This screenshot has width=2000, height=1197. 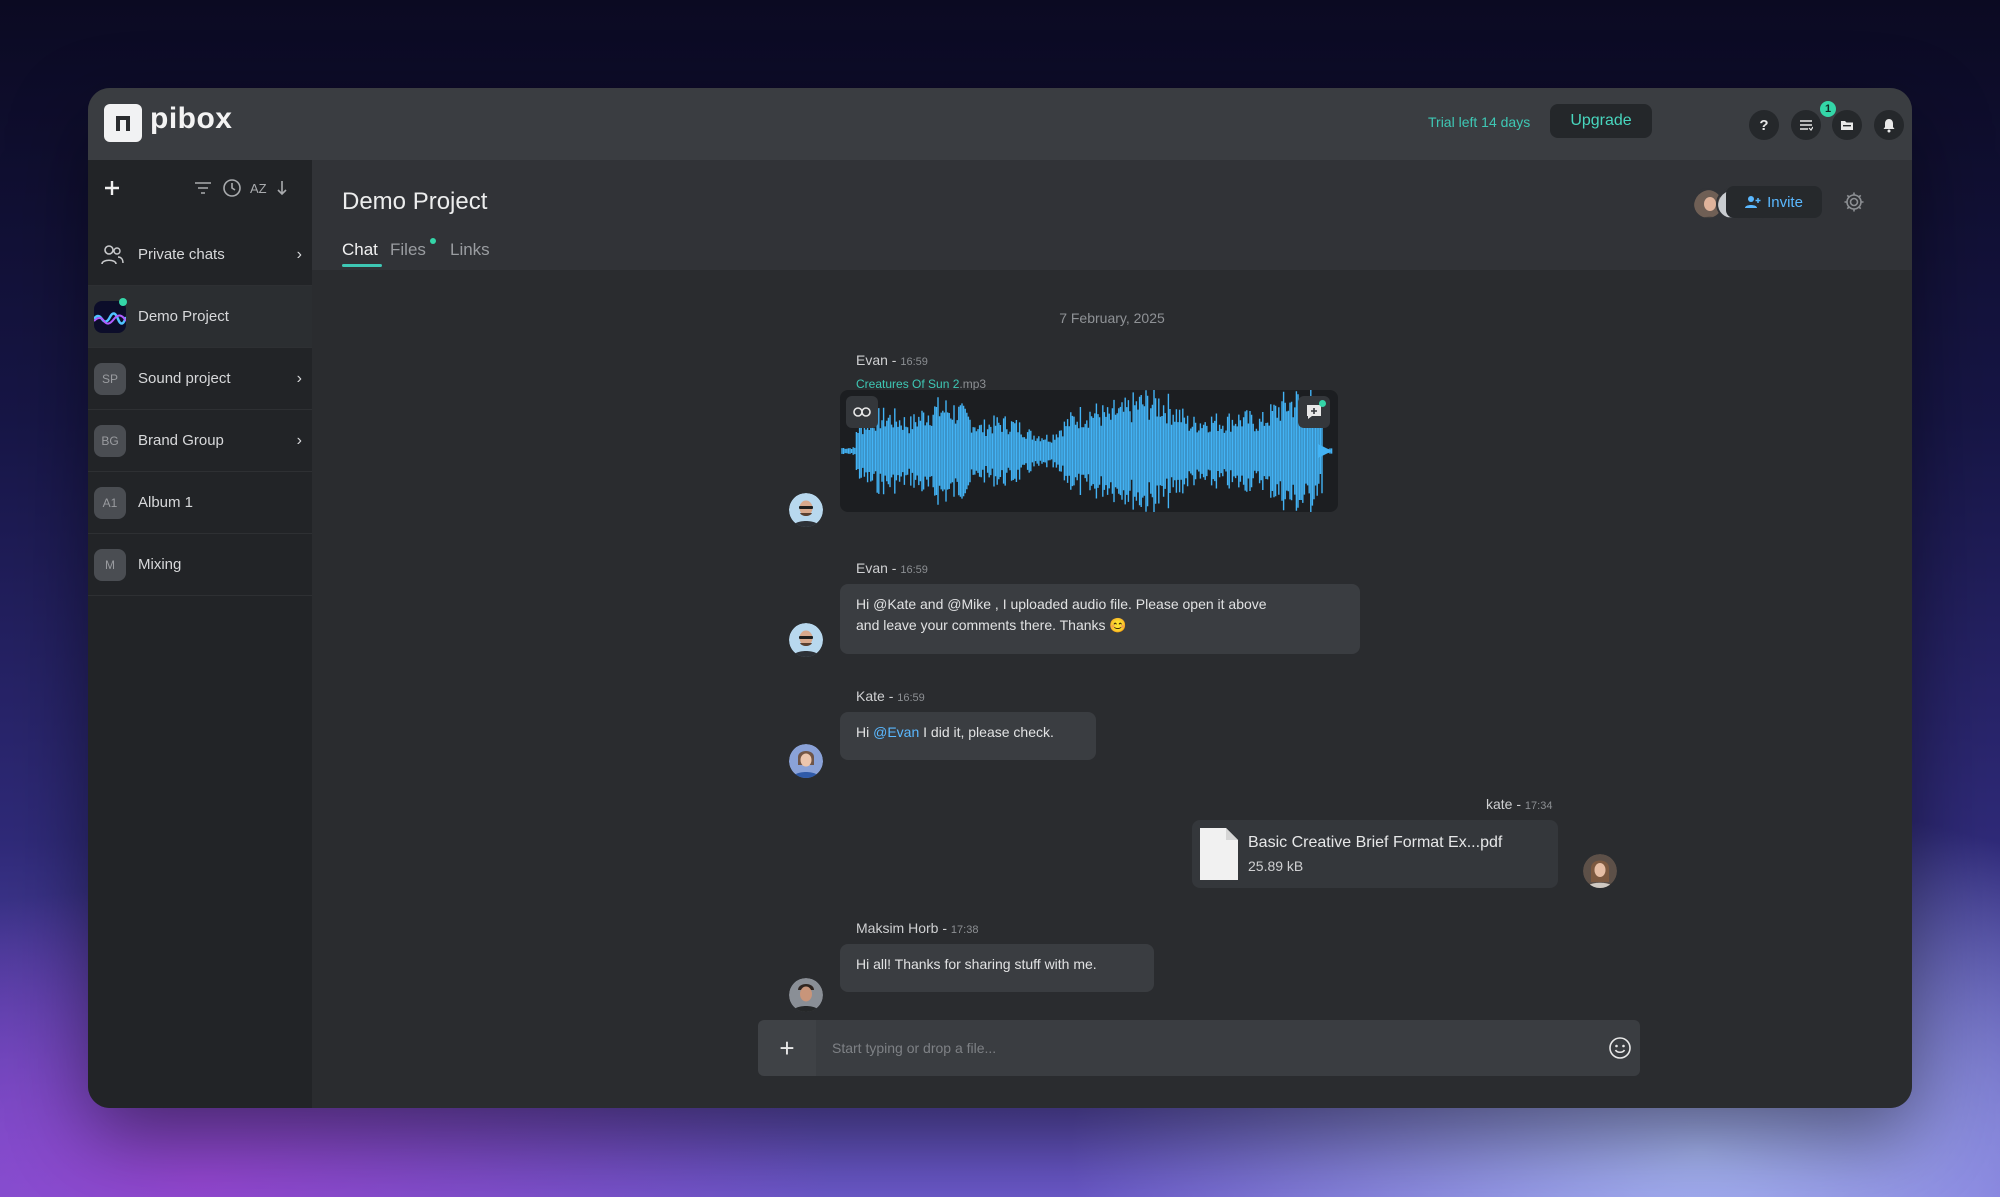 I want to click on audio-waveform-player, so click(x=1089, y=451).